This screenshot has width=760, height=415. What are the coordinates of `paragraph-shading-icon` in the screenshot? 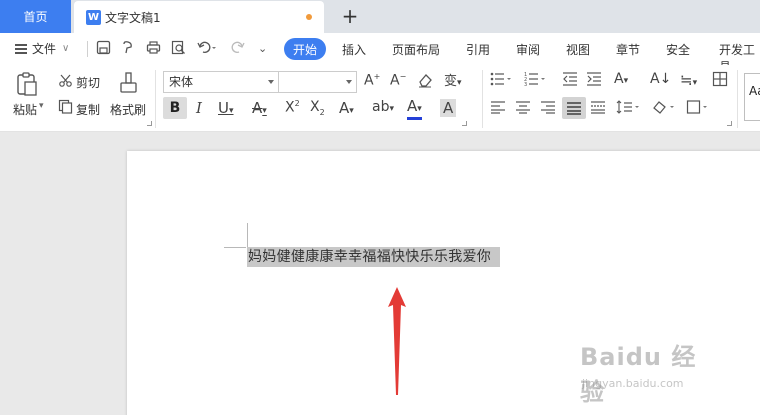 It's located at (664, 109).